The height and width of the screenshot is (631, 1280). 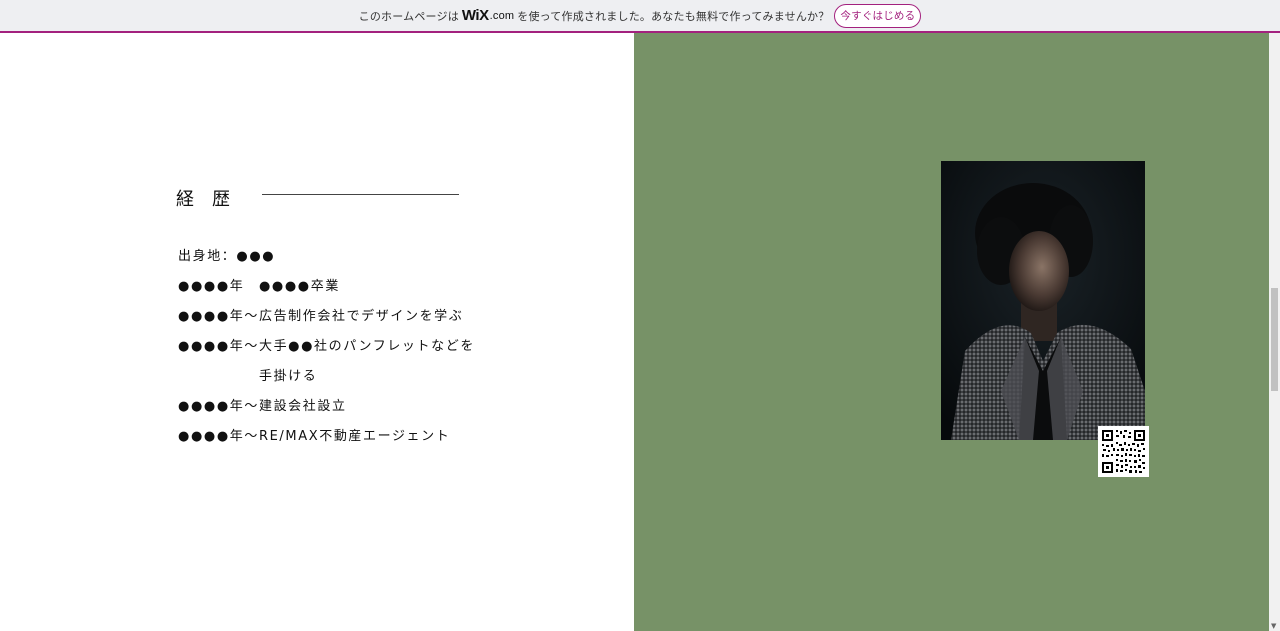 I want to click on wix-logo: WiX, so click(x=475, y=15).